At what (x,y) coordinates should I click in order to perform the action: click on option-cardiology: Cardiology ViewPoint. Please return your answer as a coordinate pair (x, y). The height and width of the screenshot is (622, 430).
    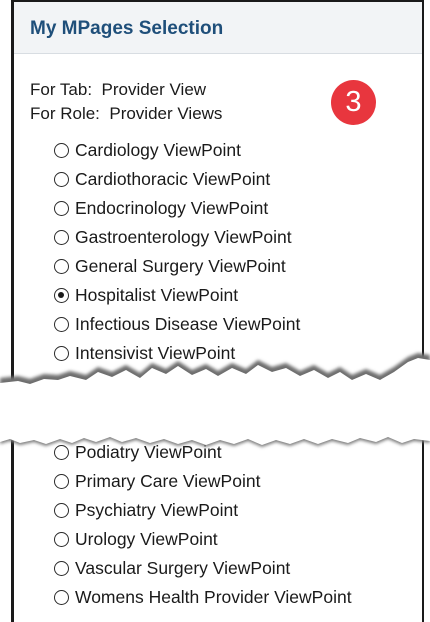
    Looking at the image, I should click on (147, 150).